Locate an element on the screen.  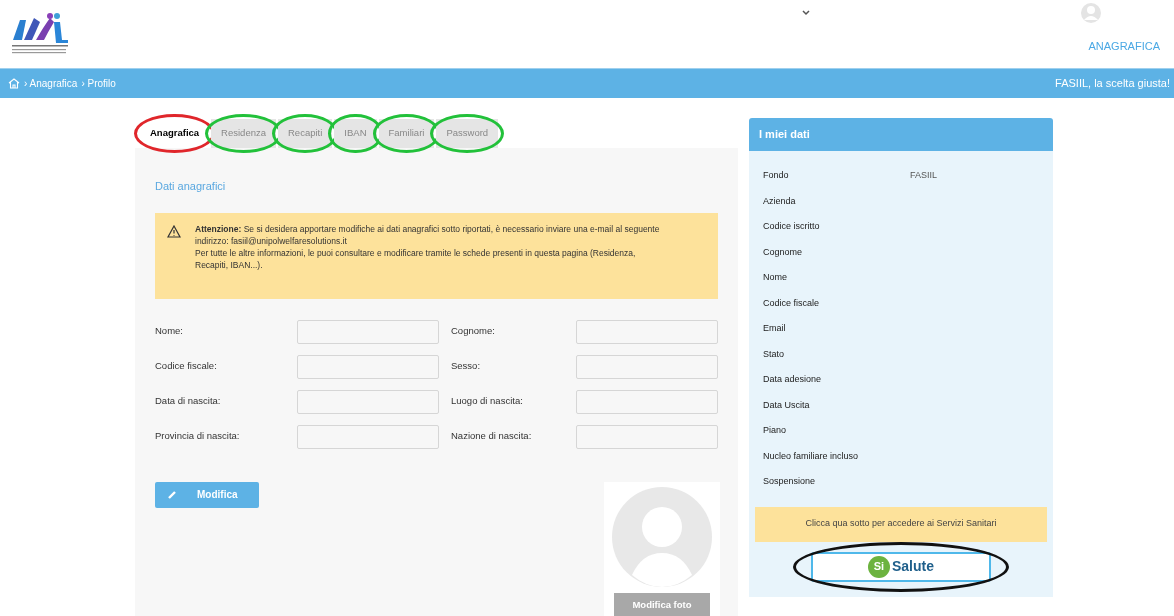
info-label: Nucleo familiare incluso is located at coordinates (811, 456).